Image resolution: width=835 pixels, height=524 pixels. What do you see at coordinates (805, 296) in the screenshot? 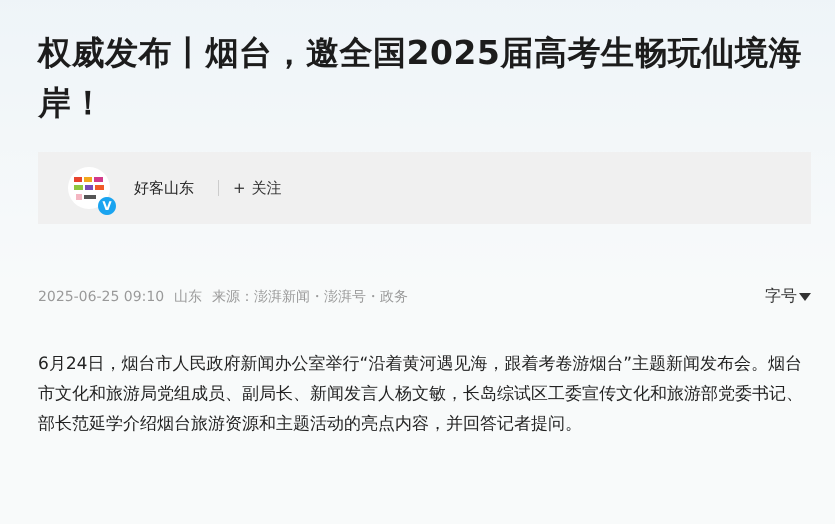
I see `caret-icon` at bounding box center [805, 296].